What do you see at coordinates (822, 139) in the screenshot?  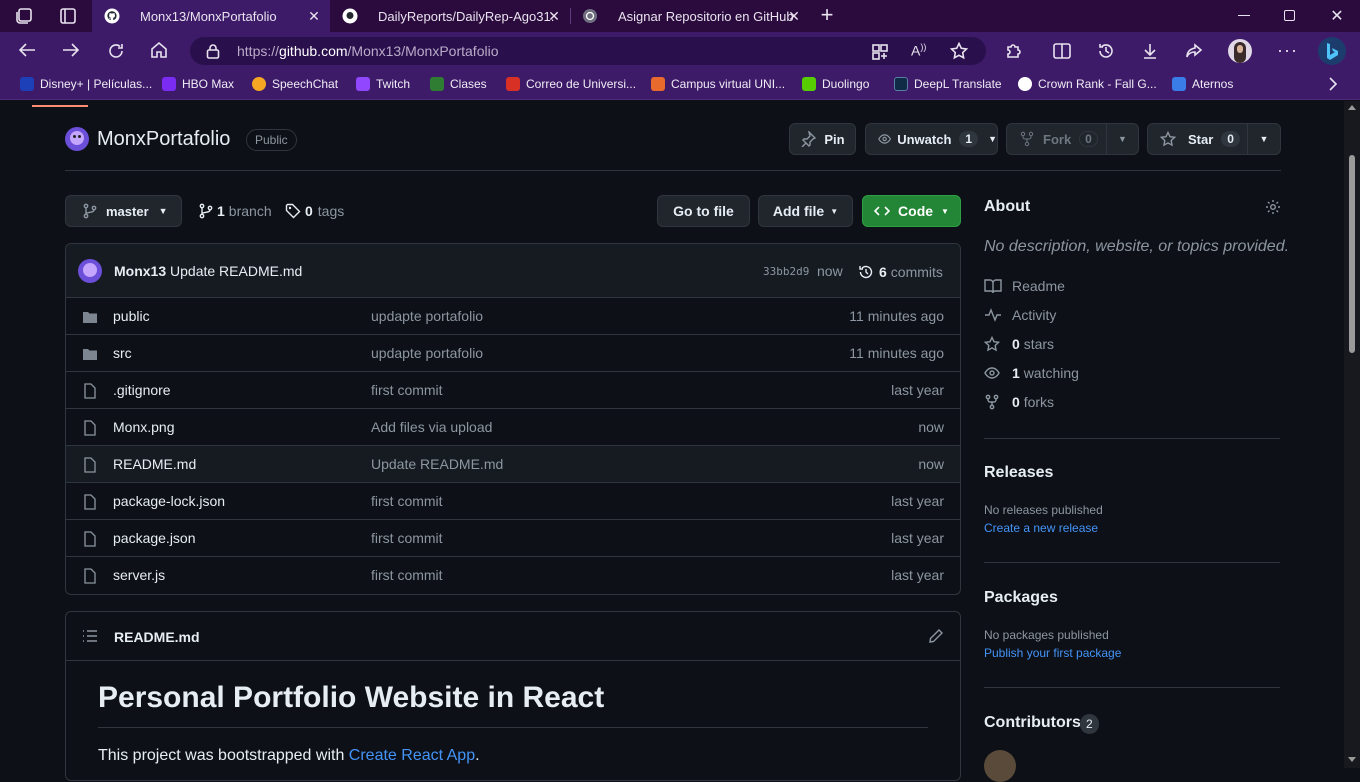 I see `pin-button: Pin` at bounding box center [822, 139].